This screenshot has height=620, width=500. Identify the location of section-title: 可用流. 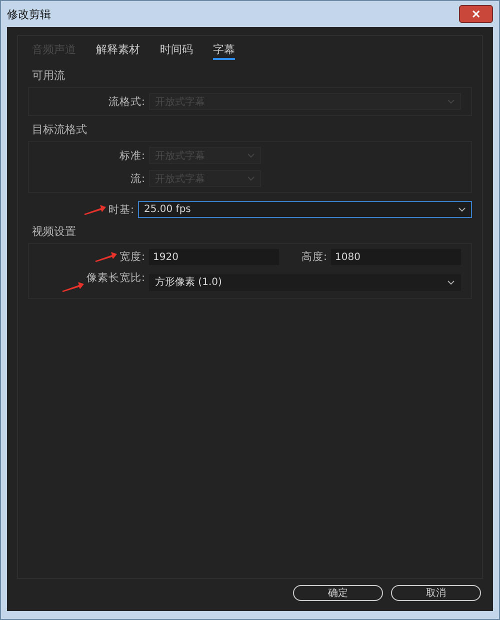
(49, 75).